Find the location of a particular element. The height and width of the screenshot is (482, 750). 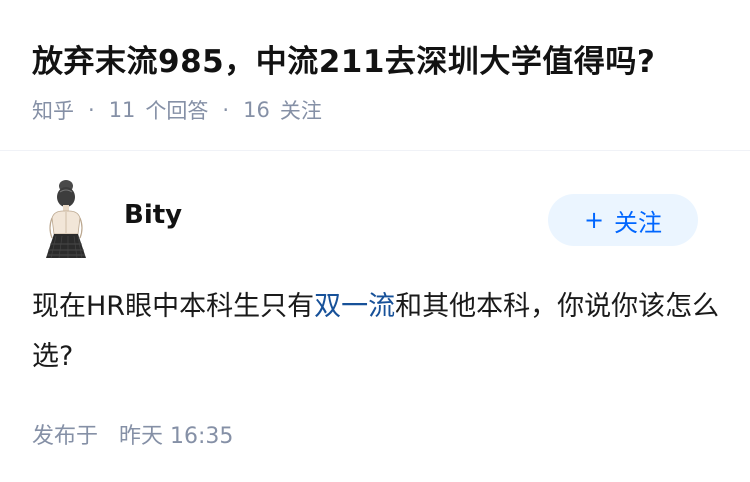

follow-count-label: 关注 is located at coordinates (300, 111).